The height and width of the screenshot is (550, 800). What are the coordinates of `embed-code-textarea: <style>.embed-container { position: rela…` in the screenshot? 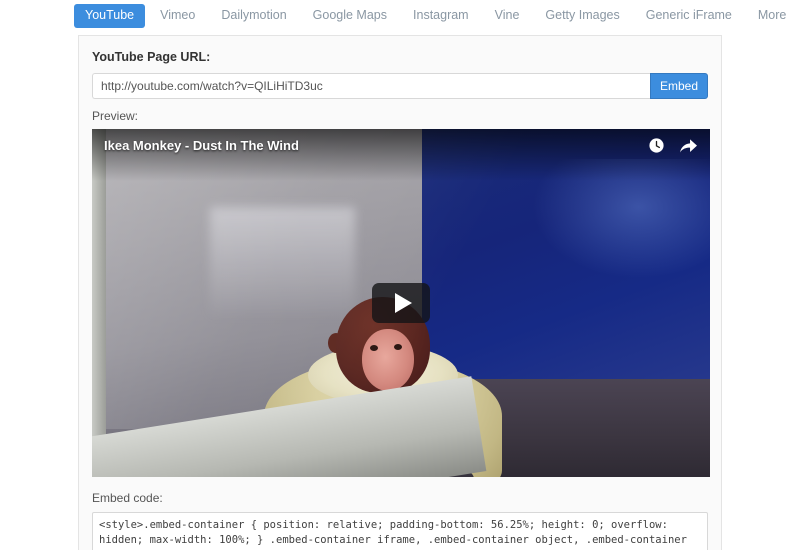 It's located at (400, 530).